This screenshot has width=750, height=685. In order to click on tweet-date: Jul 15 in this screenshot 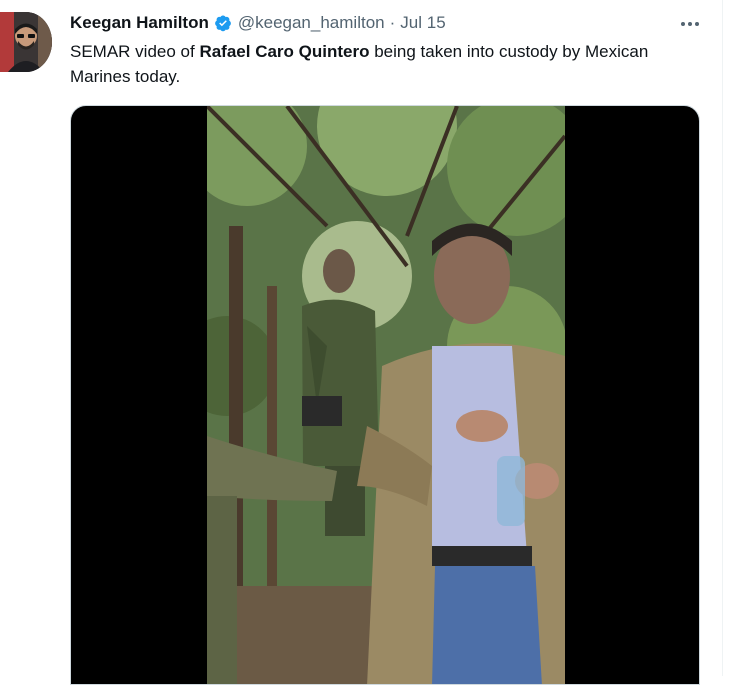, I will do `click(422, 23)`.